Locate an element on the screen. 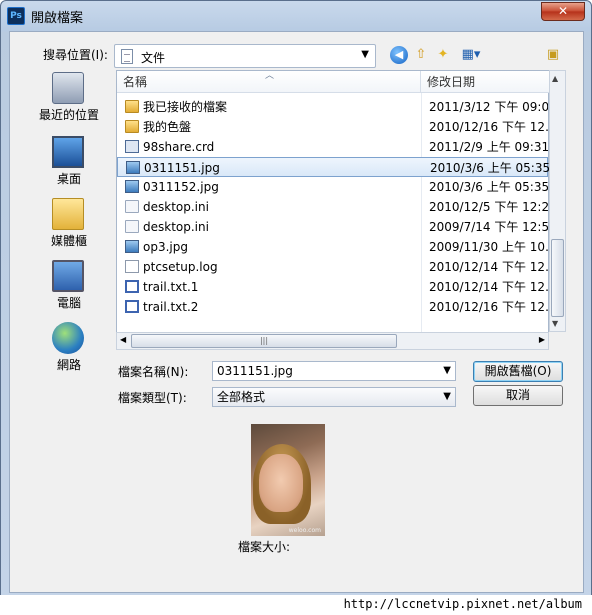 This screenshot has height=615, width=592. file-name: 98share.crd is located at coordinates (179, 147).